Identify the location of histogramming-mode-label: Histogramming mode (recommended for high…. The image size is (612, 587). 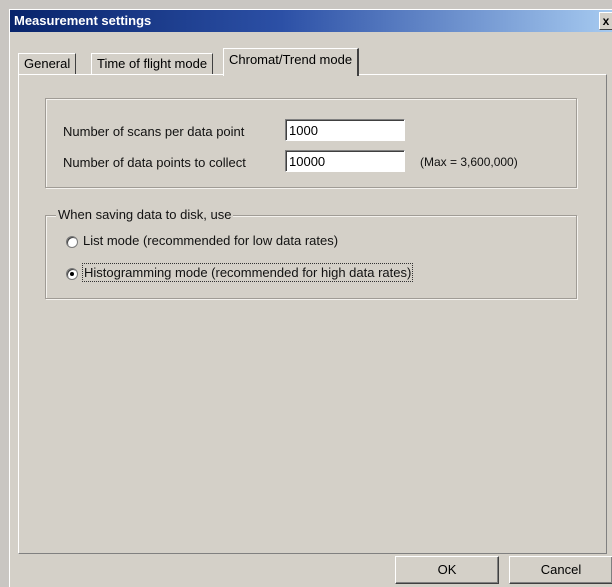
(248, 272).